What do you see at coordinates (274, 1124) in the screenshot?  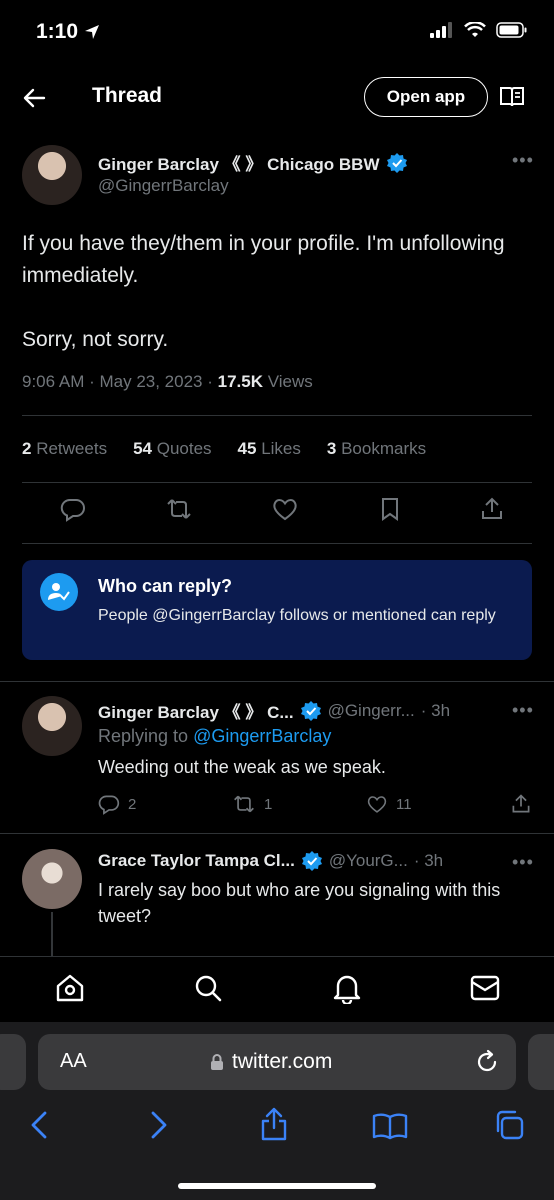 I see `browser-share-icon` at bounding box center [274, 1124].